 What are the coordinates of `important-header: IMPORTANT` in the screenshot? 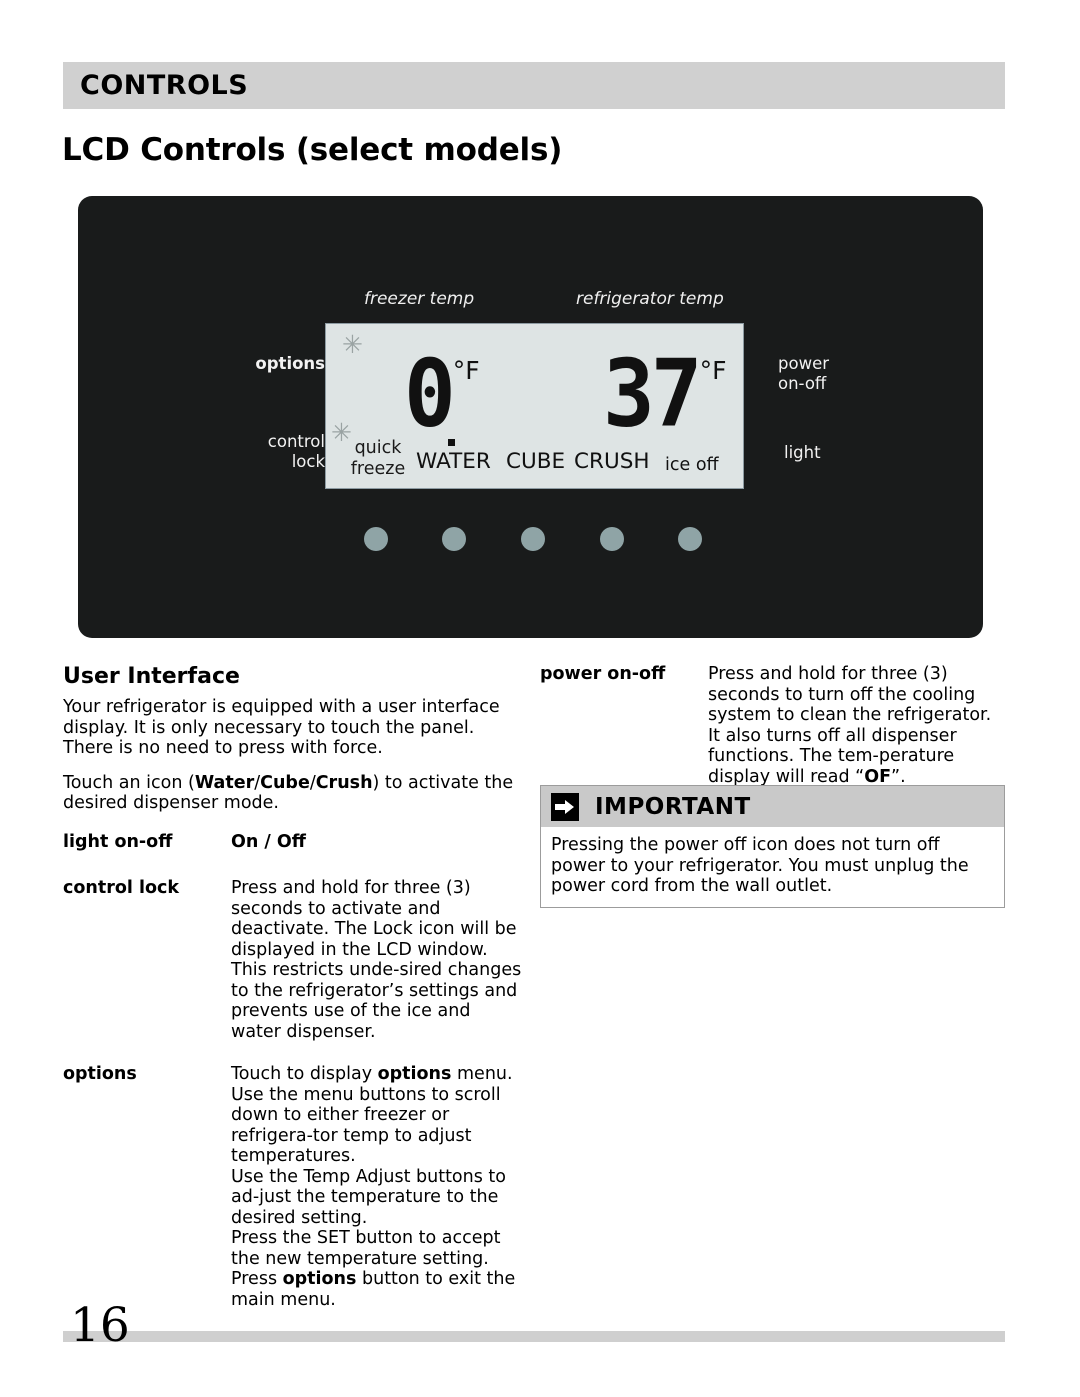 It's located at (772, 806).